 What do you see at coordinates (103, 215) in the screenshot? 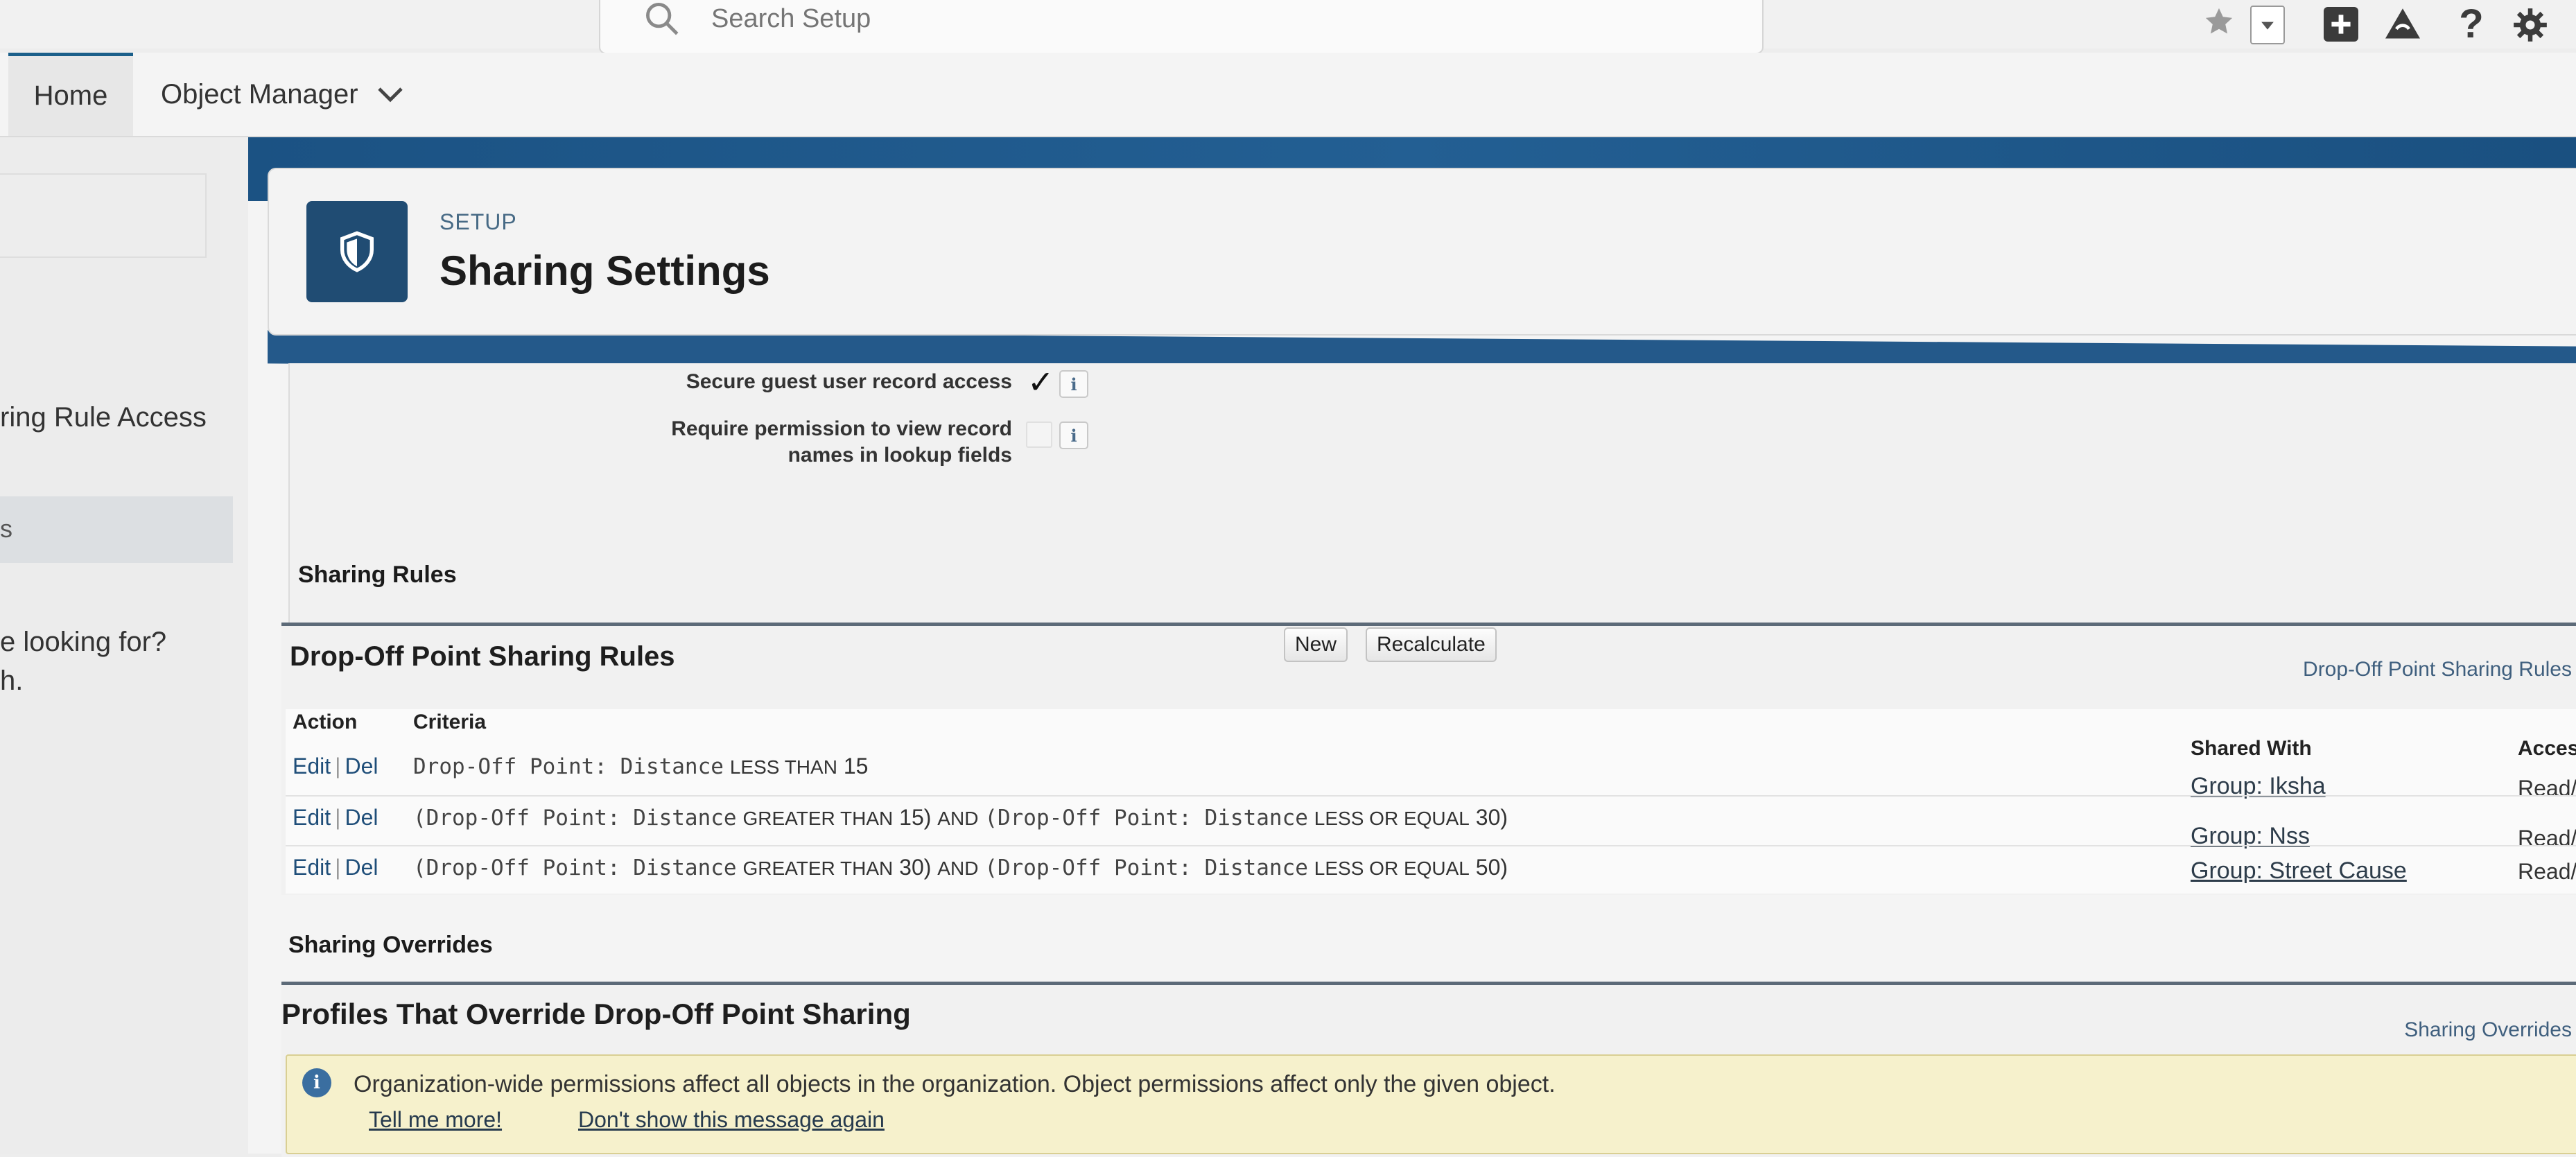
I see `quick-find-box` at bounding box center [103, 215].